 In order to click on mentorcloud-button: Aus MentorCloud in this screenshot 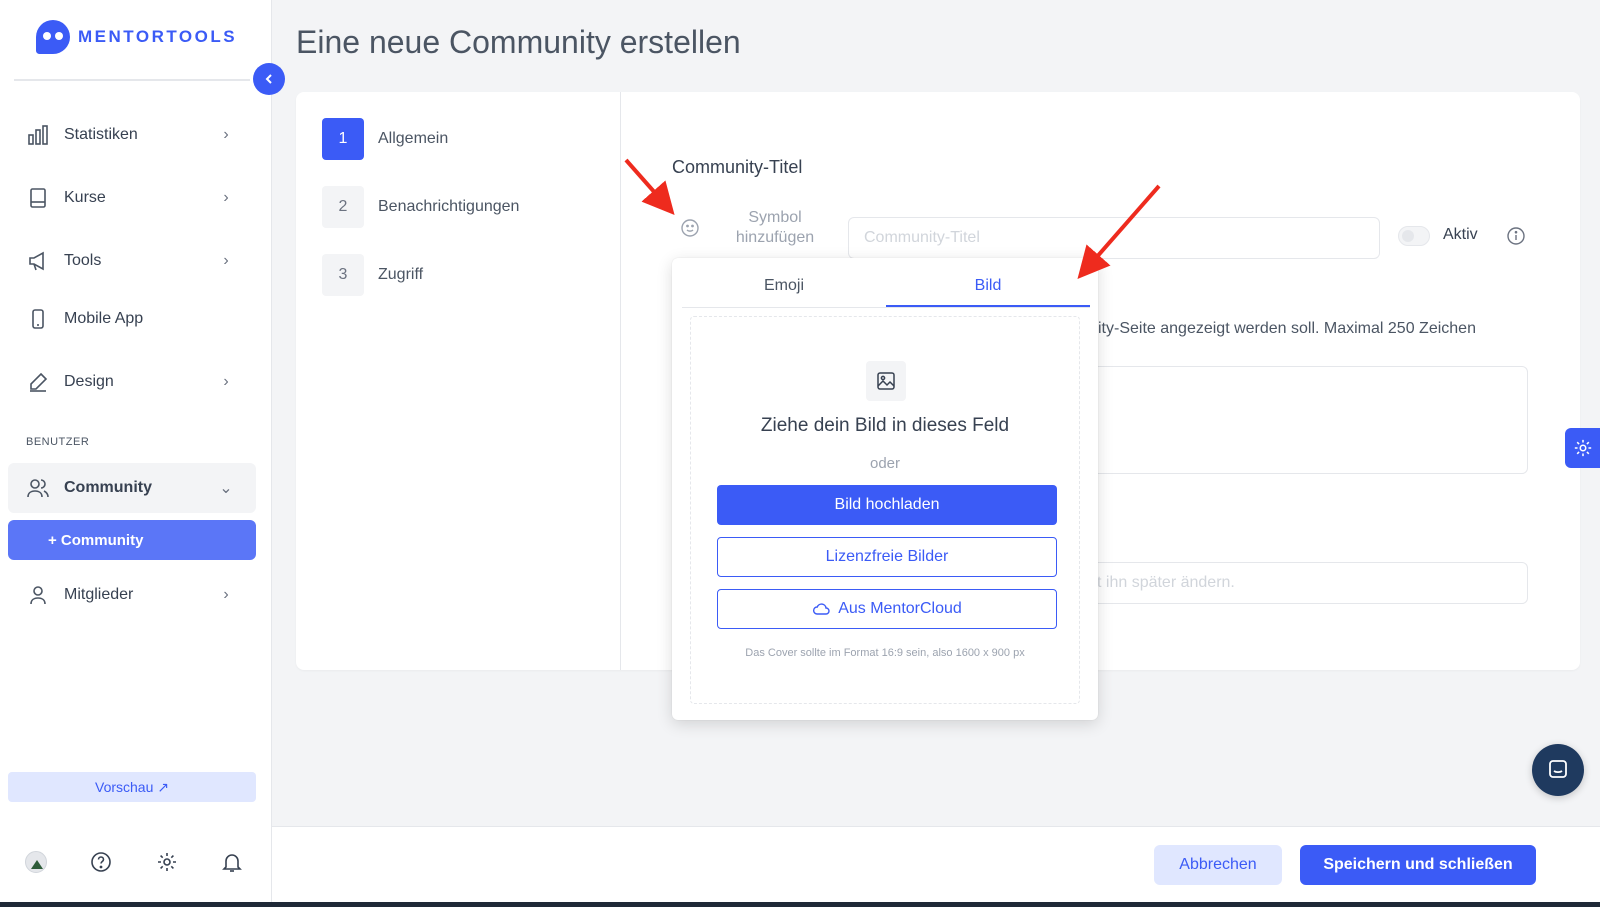, I will do `click(887, 609)`.